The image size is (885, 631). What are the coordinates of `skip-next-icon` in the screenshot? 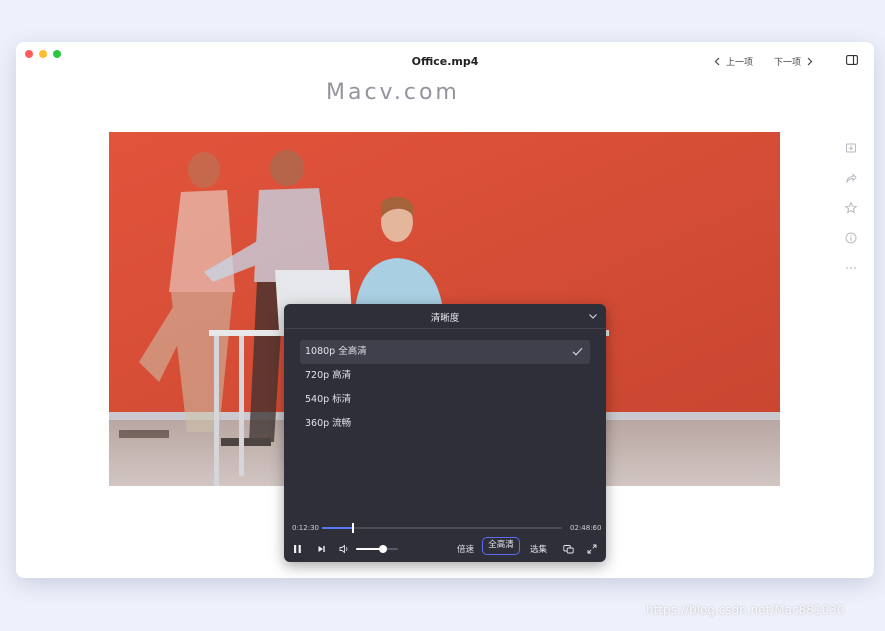 It's located at (321, 549).